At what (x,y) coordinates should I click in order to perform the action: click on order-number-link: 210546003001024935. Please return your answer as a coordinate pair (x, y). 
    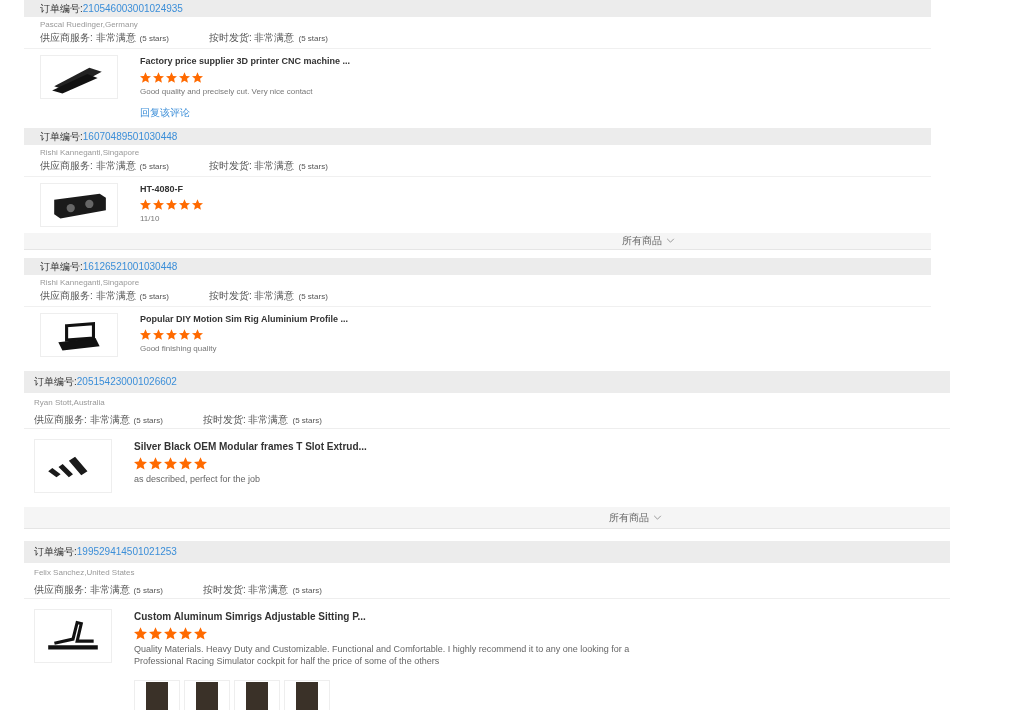
    Looking at the image, I should click on (132, 8).